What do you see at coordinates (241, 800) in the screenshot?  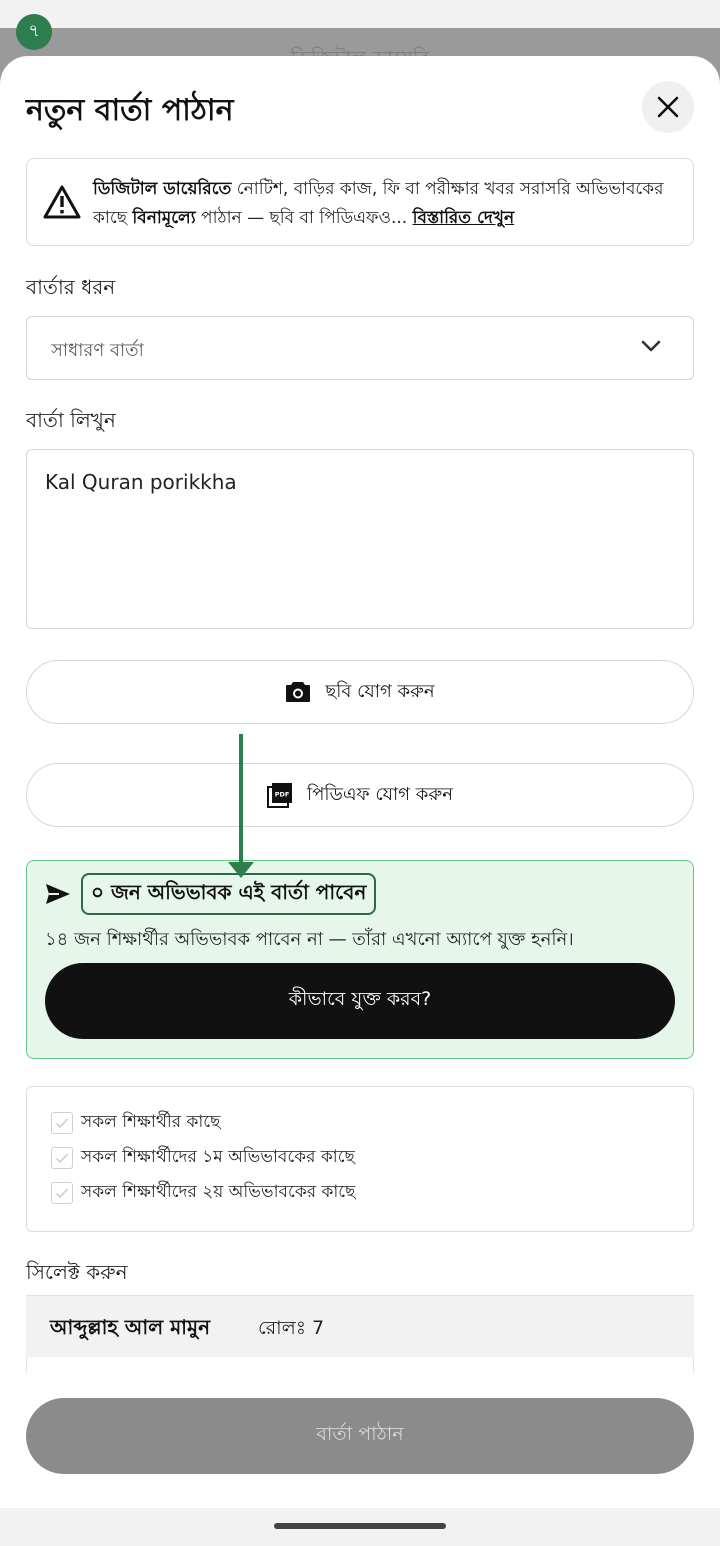 I see `annotation-arrow-line` at bounding box center [241, 800].